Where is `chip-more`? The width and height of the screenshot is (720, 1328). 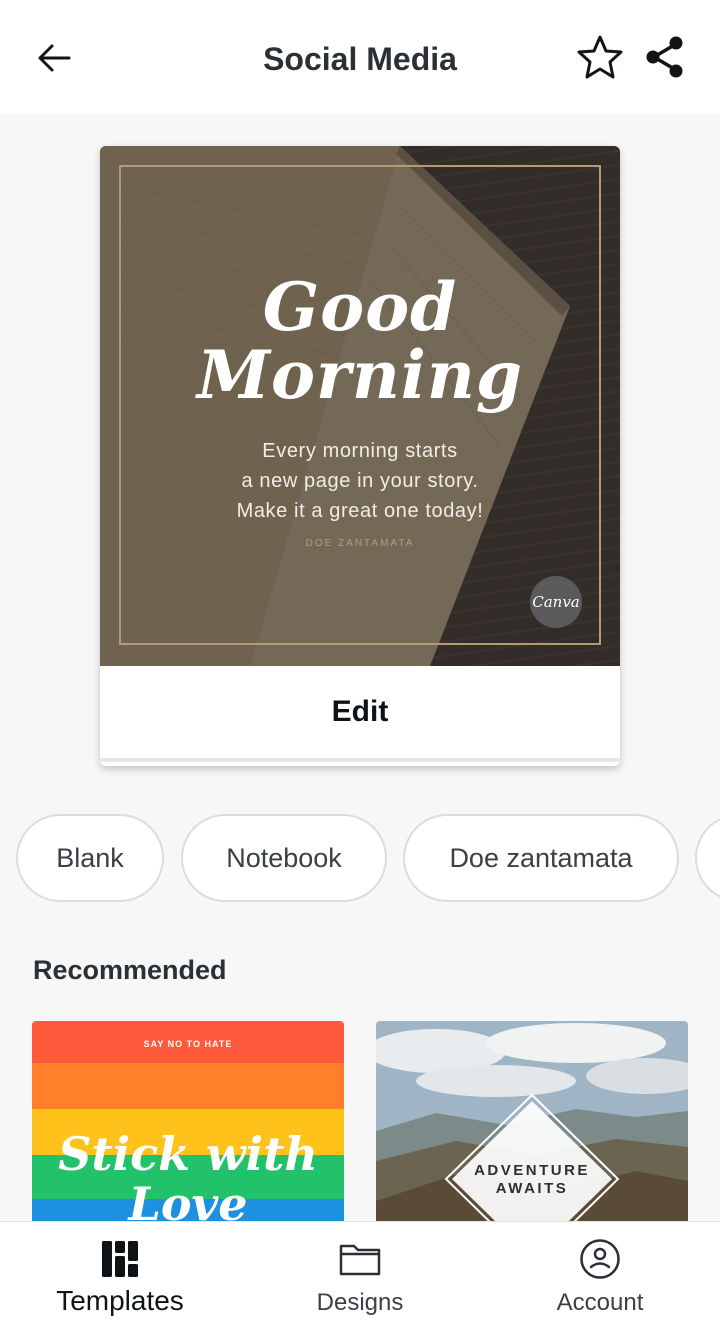
chip-more is located at coordinates (707, 858).